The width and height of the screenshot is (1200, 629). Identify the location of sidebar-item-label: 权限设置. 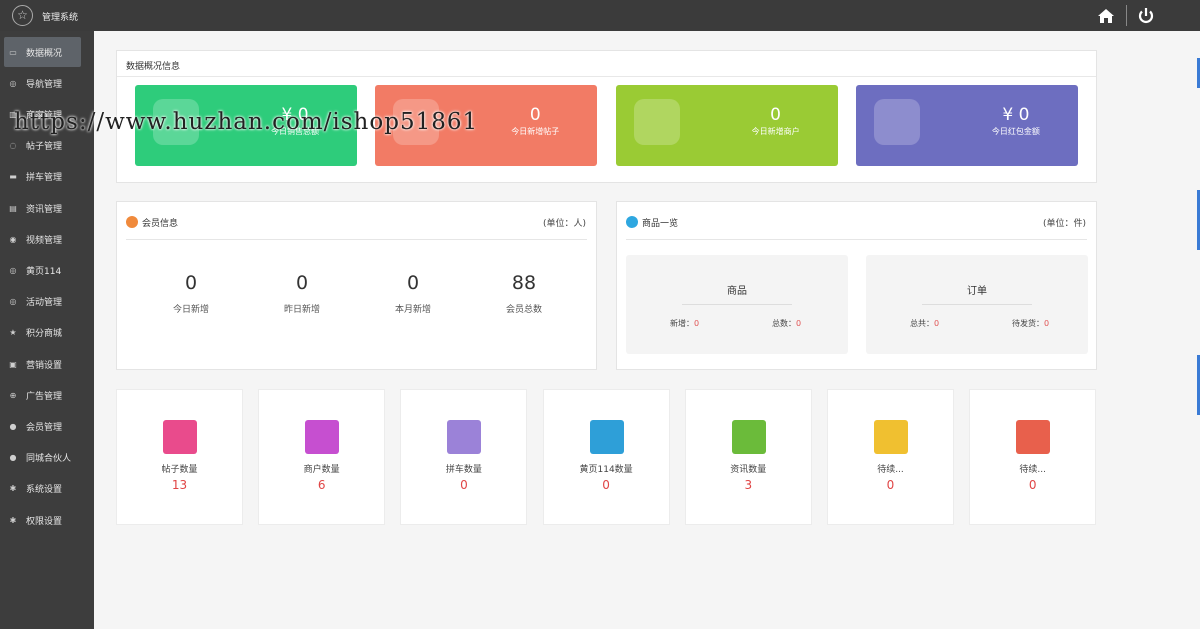
(44, 521).